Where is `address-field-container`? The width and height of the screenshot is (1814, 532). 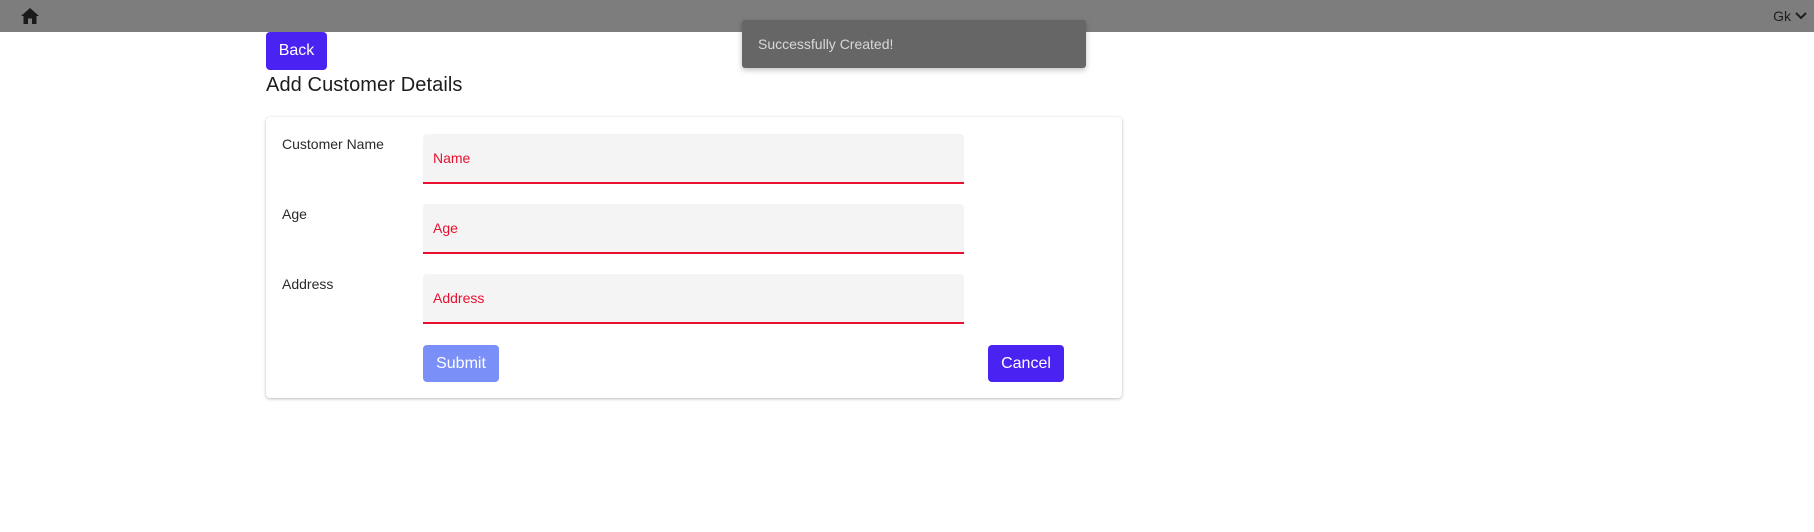 address-field-container is located at coordinates (693, 299).